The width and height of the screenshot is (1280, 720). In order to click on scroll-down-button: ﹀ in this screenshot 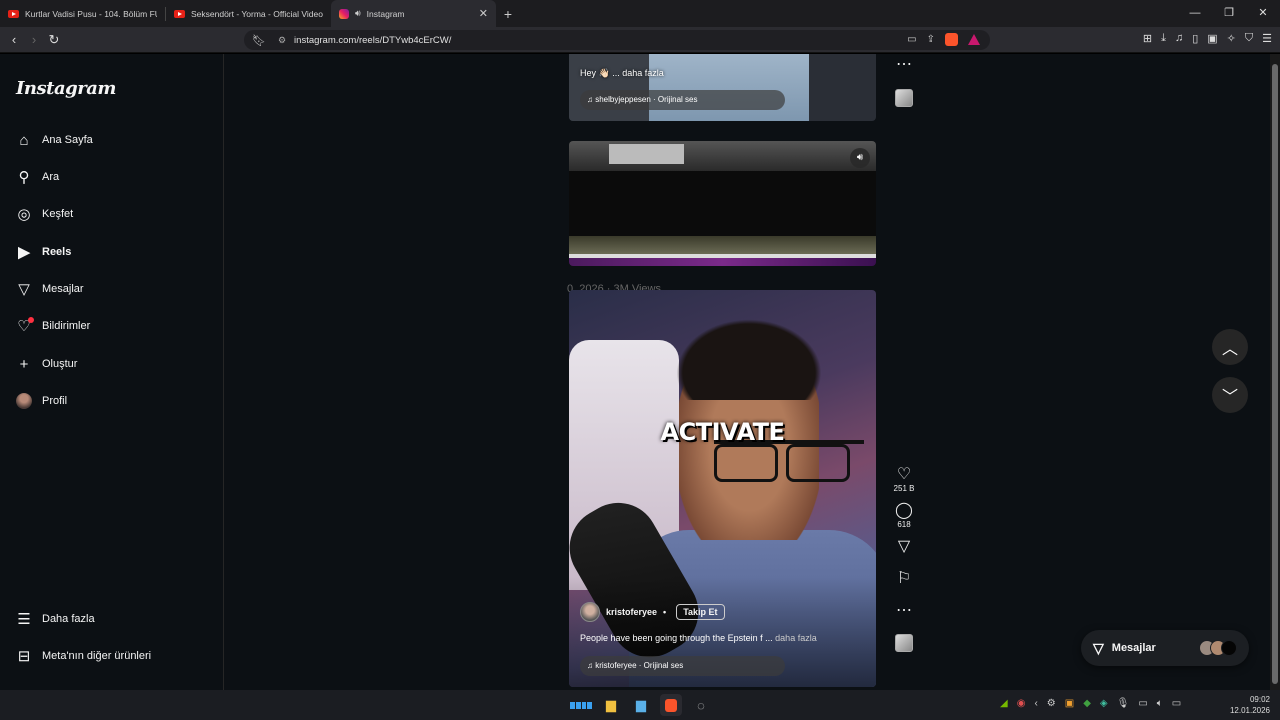, I will do `click(1230, 395)`.